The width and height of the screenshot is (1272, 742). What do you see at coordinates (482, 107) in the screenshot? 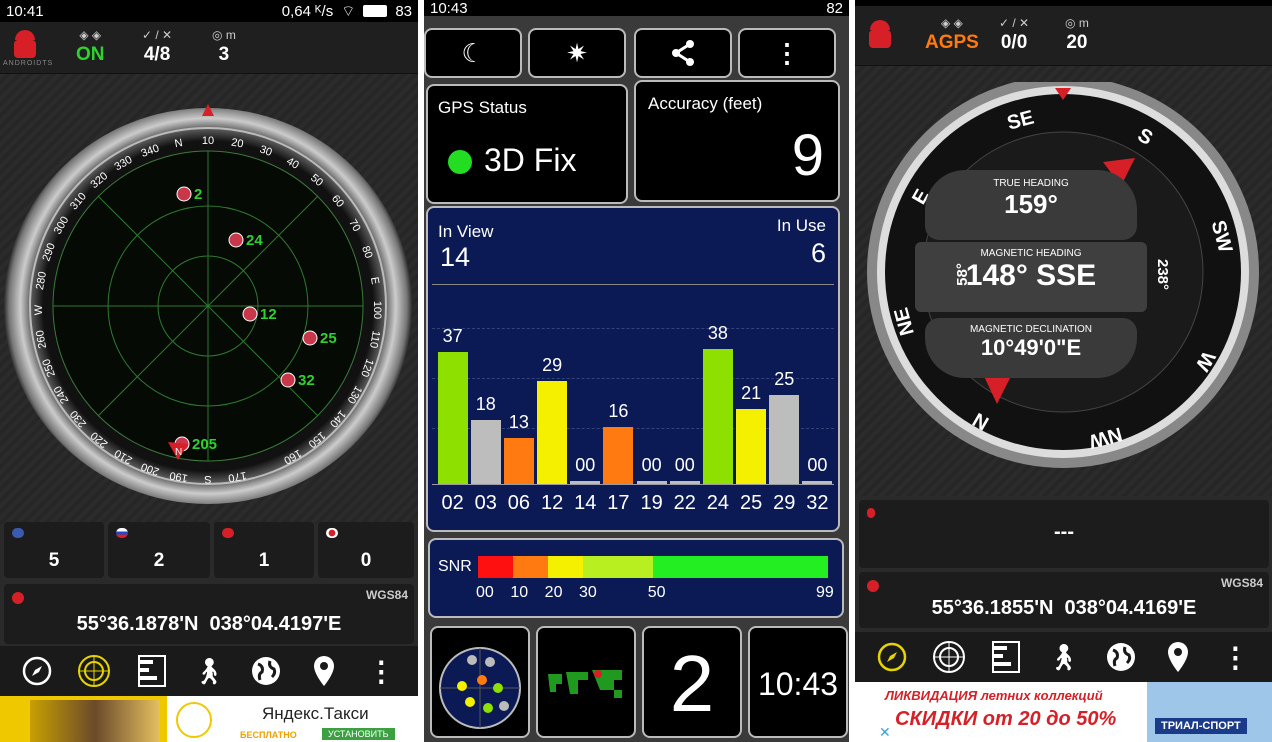
I see `gps-status-title: GPS Status` at bounding box center [482, 107].